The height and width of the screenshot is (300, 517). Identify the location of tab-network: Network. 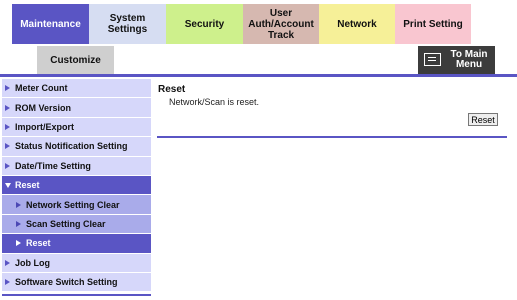
(357, 24).